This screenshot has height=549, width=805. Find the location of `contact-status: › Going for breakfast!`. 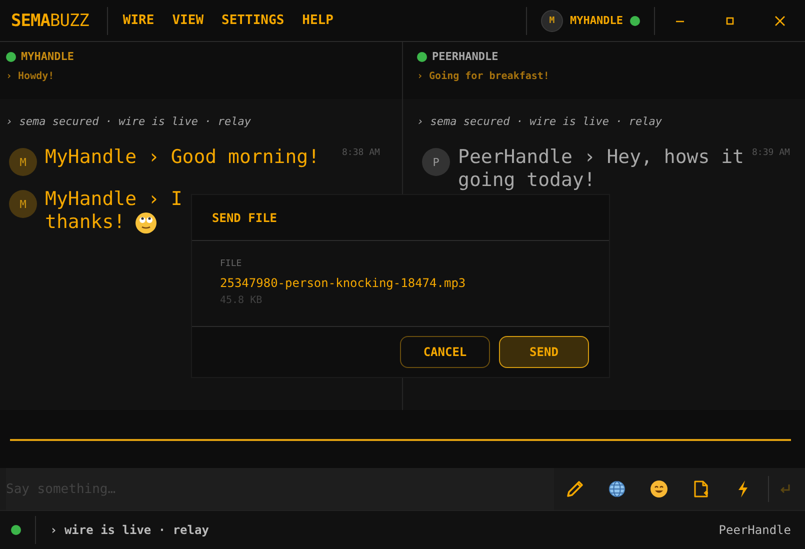

contact-status: › Going for breakfast! is located at coordinates (483, 76).